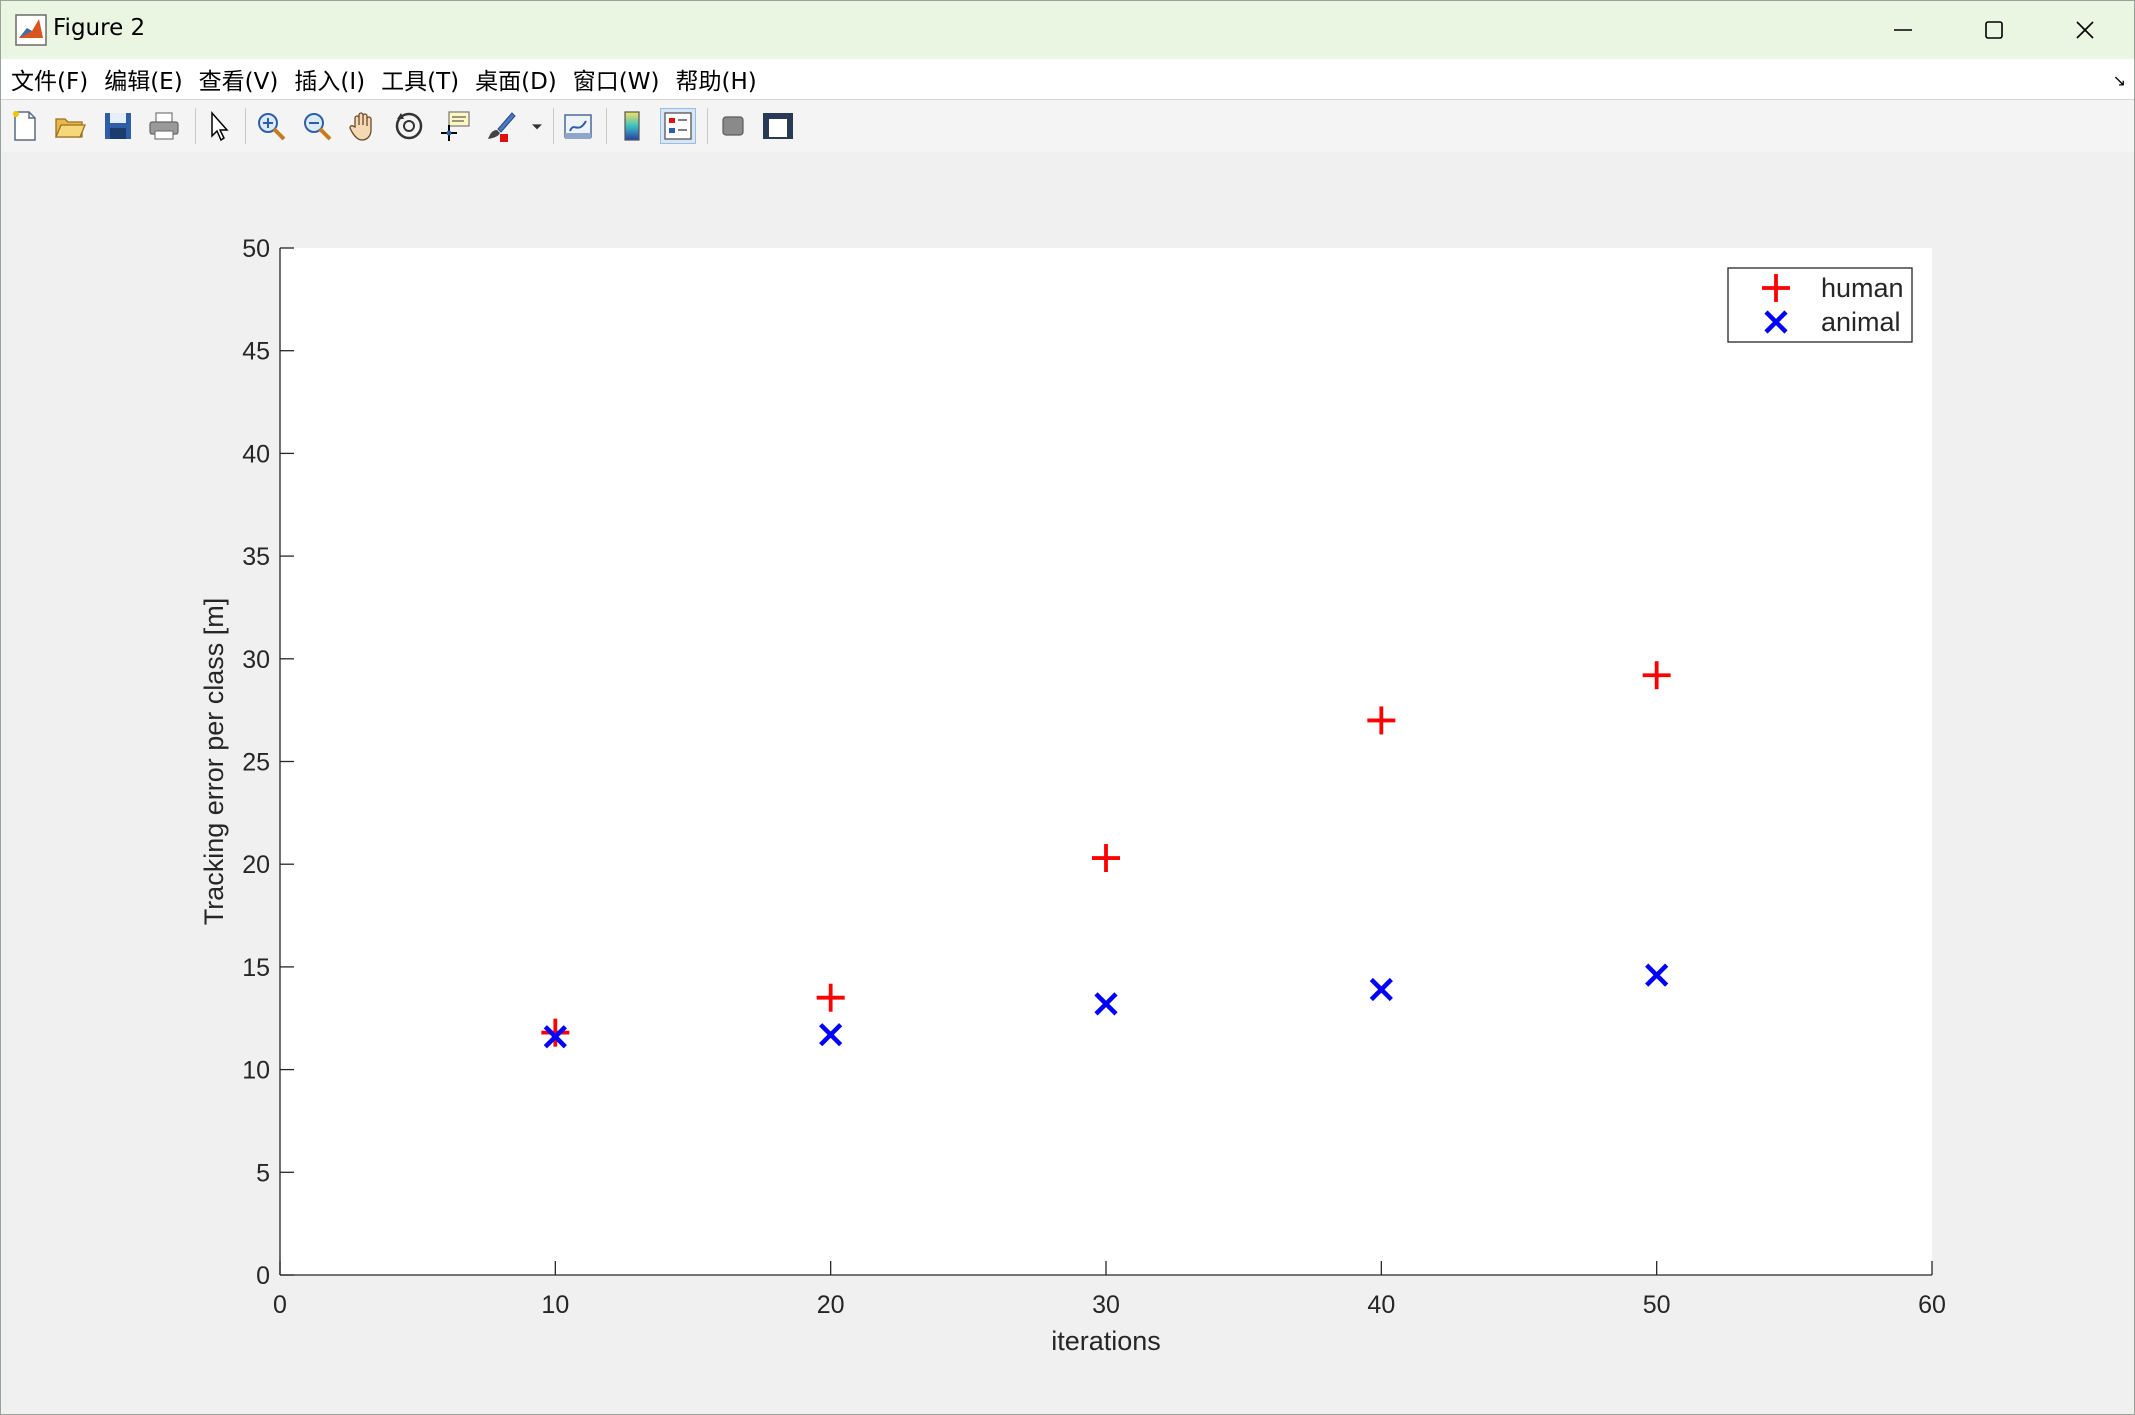 This screenshot has width=2135, height=1415. I want to click on menu-help: 帮助(H), so click(715, 79).